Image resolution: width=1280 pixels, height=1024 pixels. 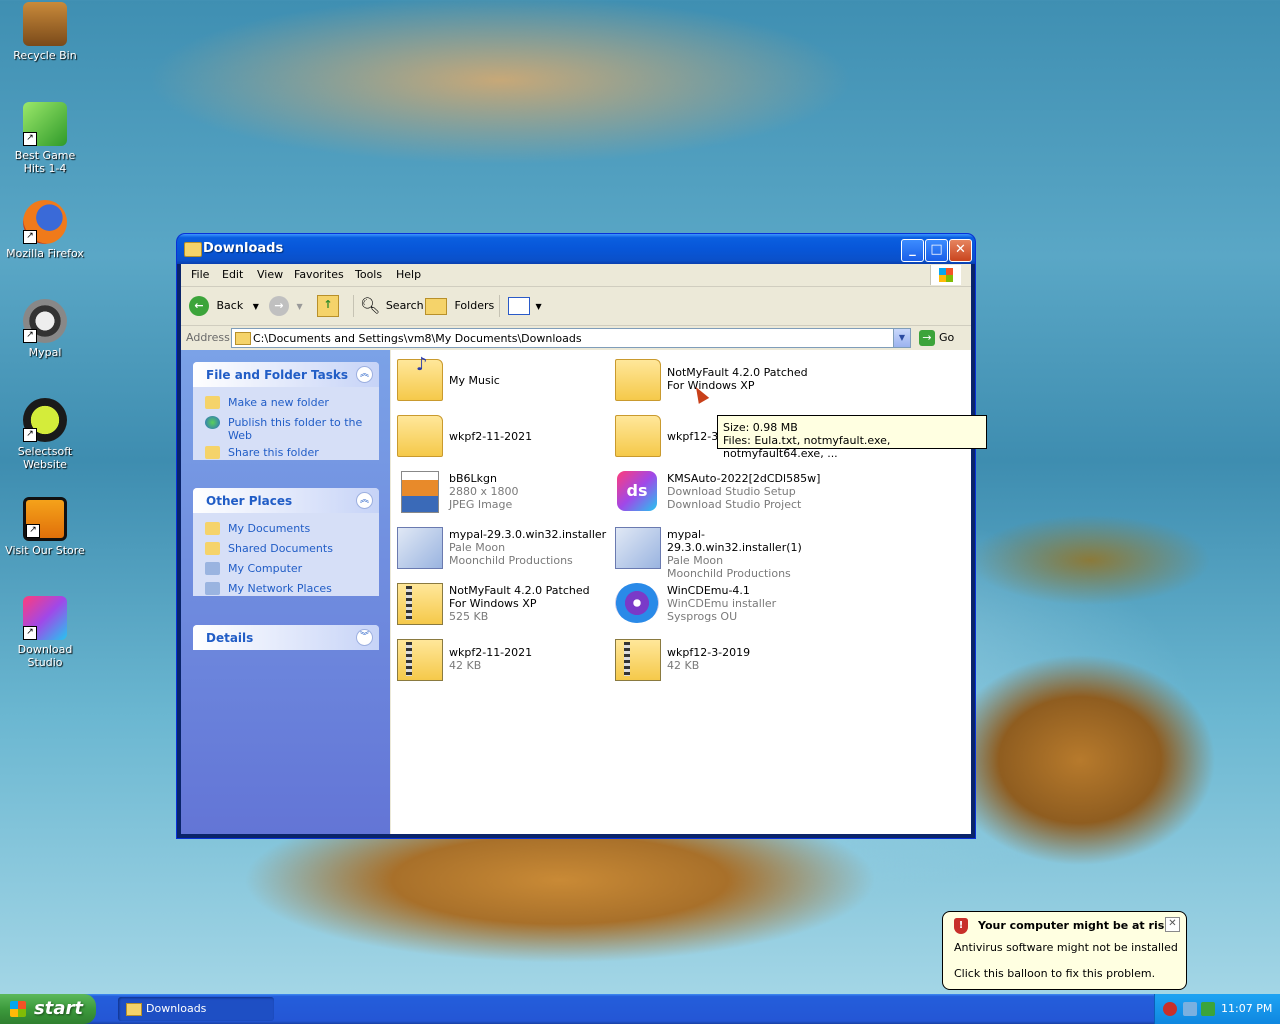 What do you see at coordinates (760, 427) in the screenshot?
I see `tooltip-size: Size: 0.98 MB` at bounding box center [760, 427].